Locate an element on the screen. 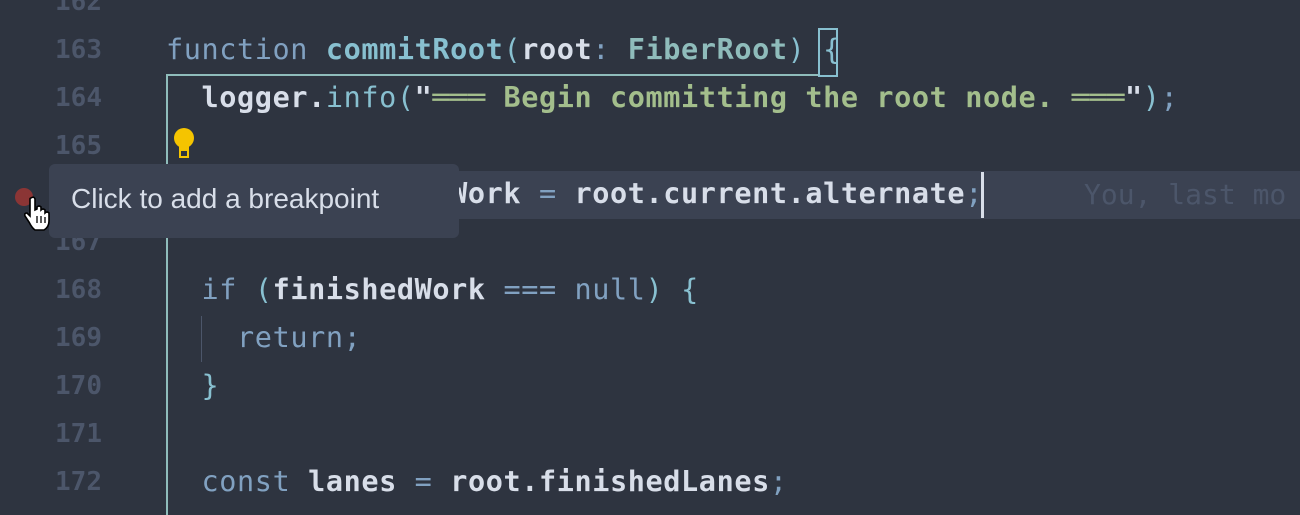 This screenshot has height=515, width=1300. line-number: 164 is located at coordinates (78, 98).